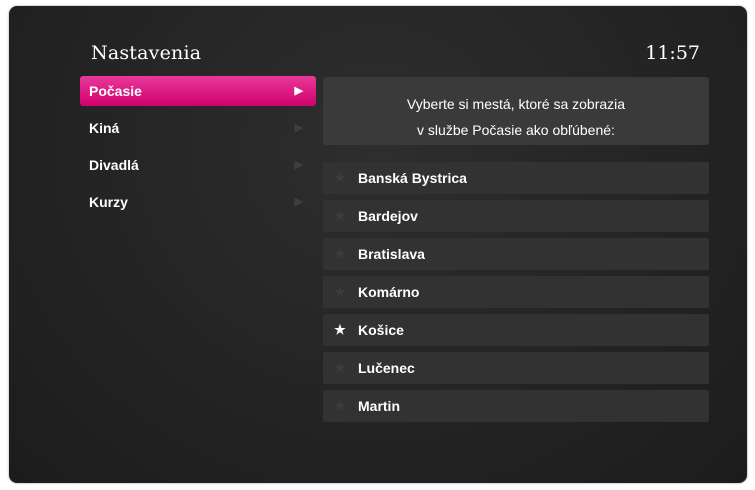 This screenshot has height=490, width=755. Describe the element at coordinates (412, 178) in the screenshot. I see `city-name: Banská Bystrica` at that location.